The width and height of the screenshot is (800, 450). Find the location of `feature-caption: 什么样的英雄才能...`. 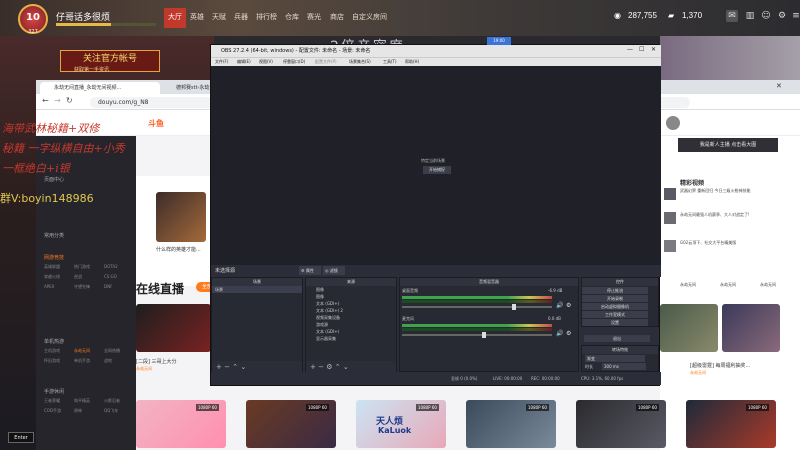

feature-caption: 什么样的英雄才能... is located at coordinates (178, 249).